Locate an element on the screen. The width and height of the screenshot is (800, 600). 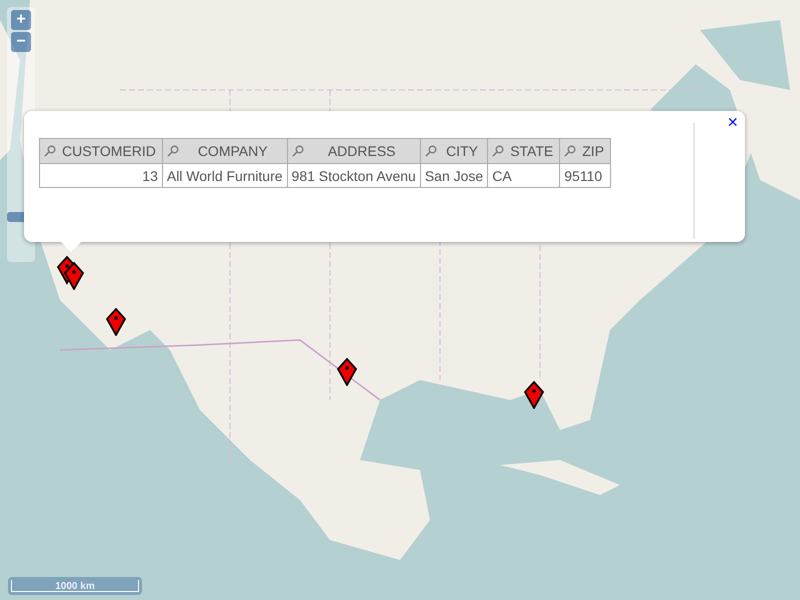
marker-cluster-icon is located at coordinates (71, 273).